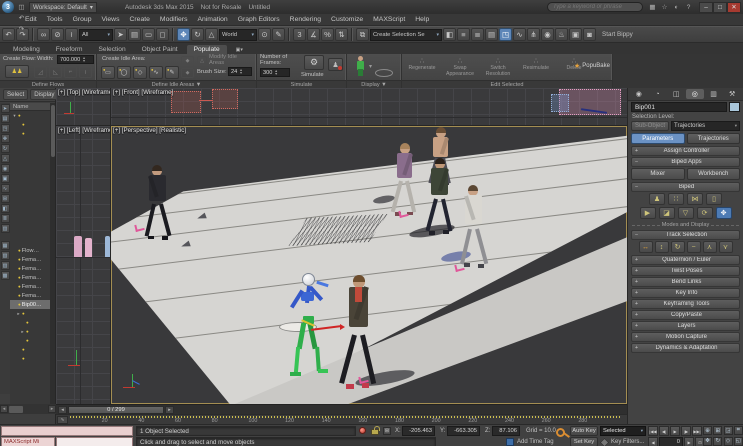 Image resolution: width=743 pixels, height=446 pixels. I want to click on rollout-biped: − Biped, so click(685, 187).